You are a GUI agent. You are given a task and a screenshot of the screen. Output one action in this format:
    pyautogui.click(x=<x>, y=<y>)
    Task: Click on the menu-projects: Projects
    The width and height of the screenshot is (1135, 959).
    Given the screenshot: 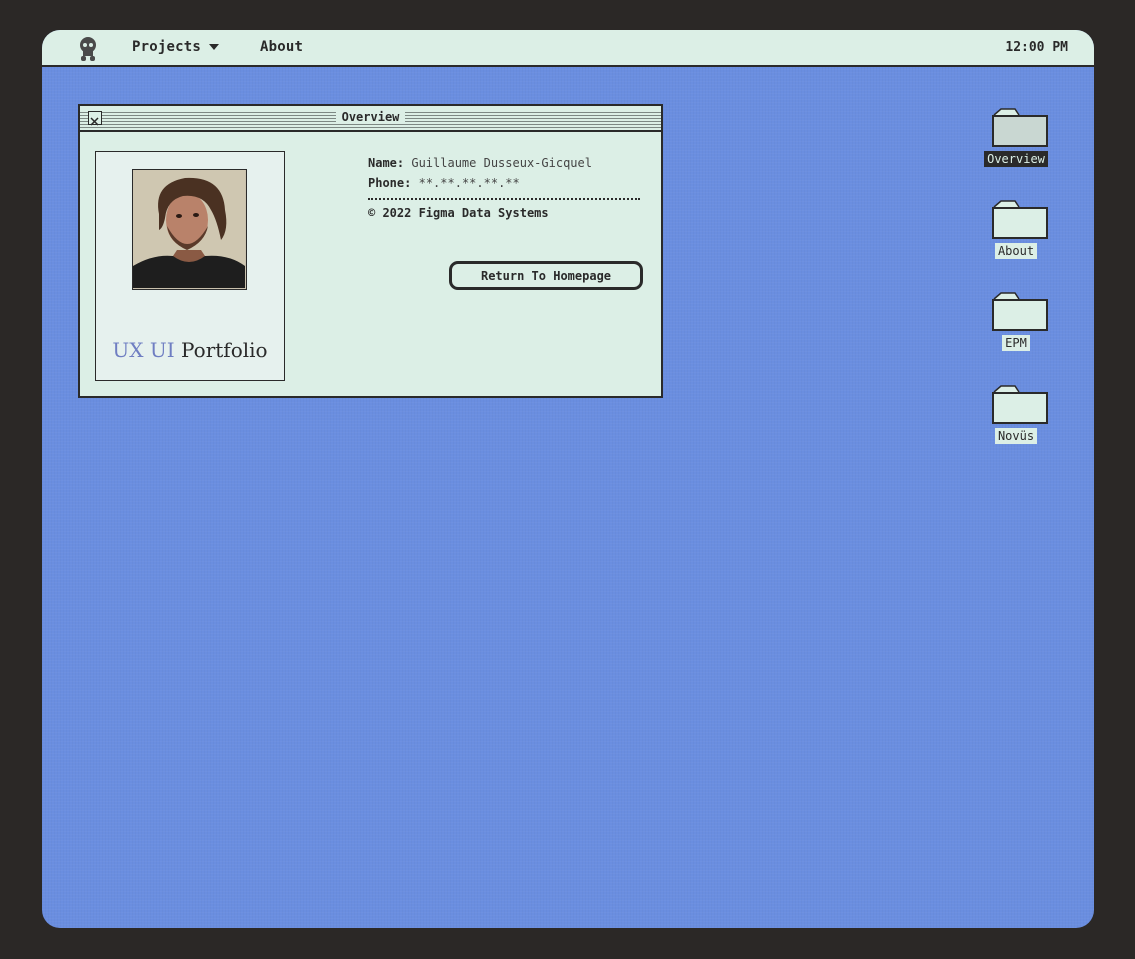 What is the action you would take?
    pyautogui.click(x=176, y=47)
    